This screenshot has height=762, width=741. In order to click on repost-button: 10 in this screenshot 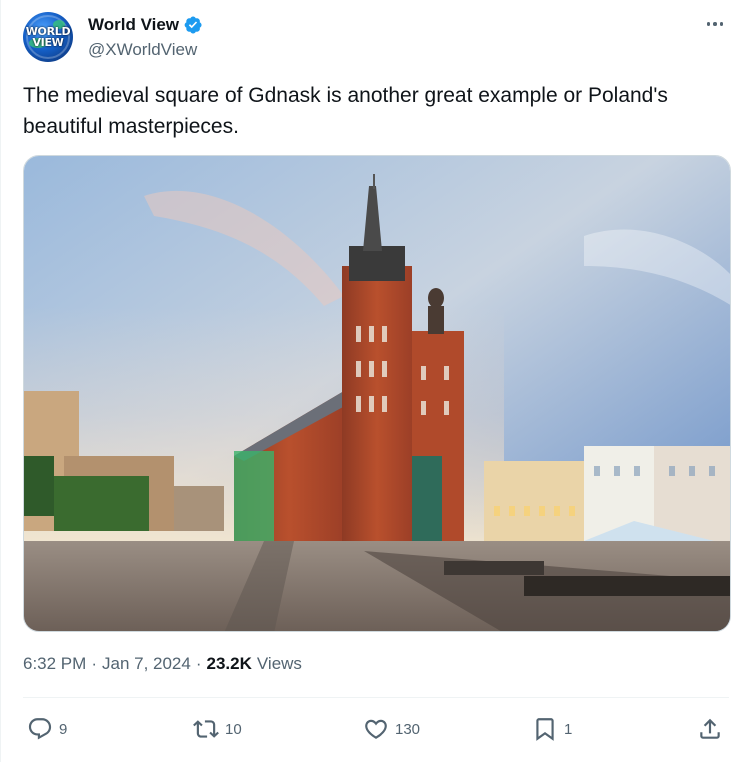, I will do `click(217, 729)`.